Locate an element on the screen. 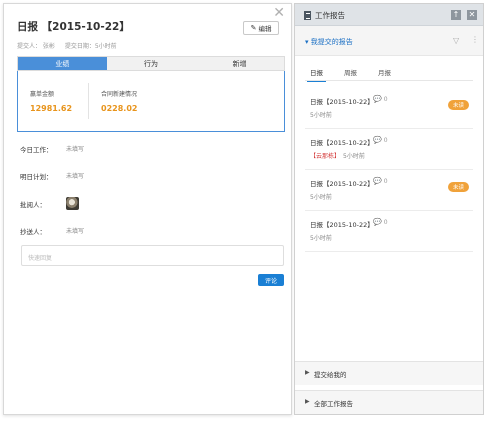 This screenshot has height=424, width=490. tab-performance: 业绩 is located at coordinates (62, 63).